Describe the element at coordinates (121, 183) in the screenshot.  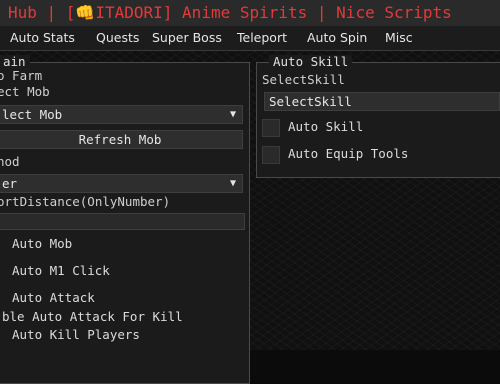
I see `method-dropdown: er ▼` at that location.